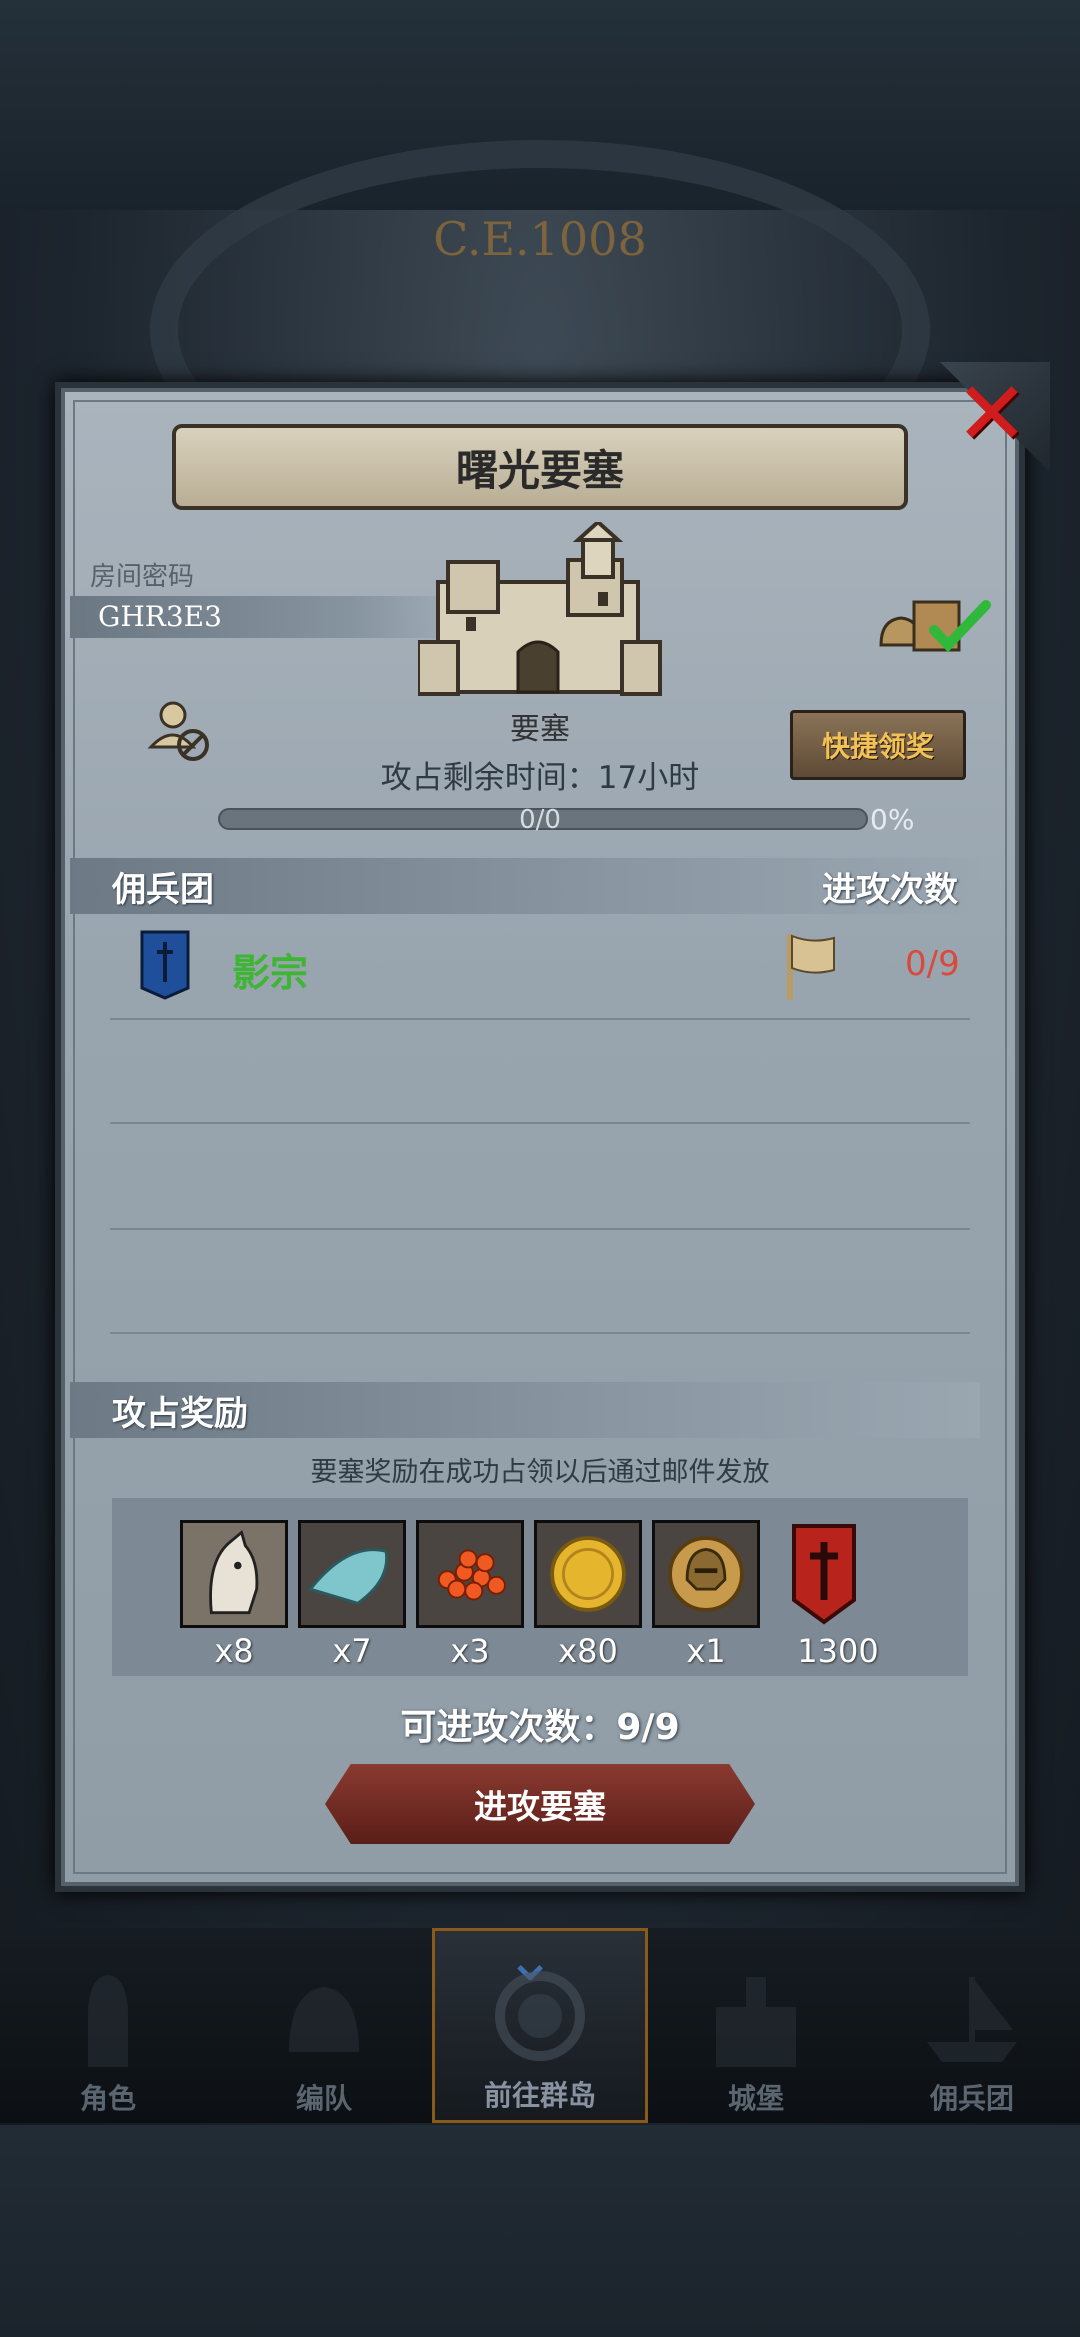  What do you see at coordinates (540, 820) in the screenshot?
I see `progress-count: 0/0` at bounding box center [540, 820].